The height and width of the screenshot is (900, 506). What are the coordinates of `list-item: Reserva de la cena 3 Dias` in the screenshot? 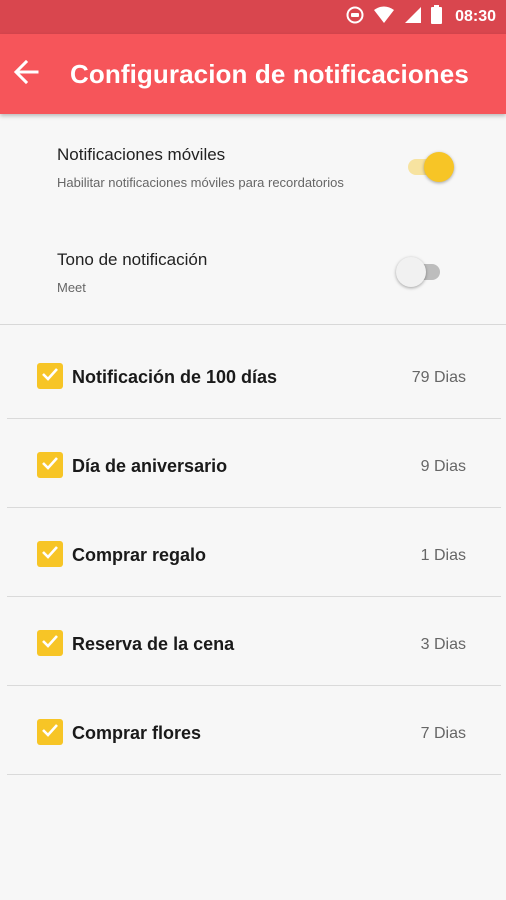 It's located at (254, 642).